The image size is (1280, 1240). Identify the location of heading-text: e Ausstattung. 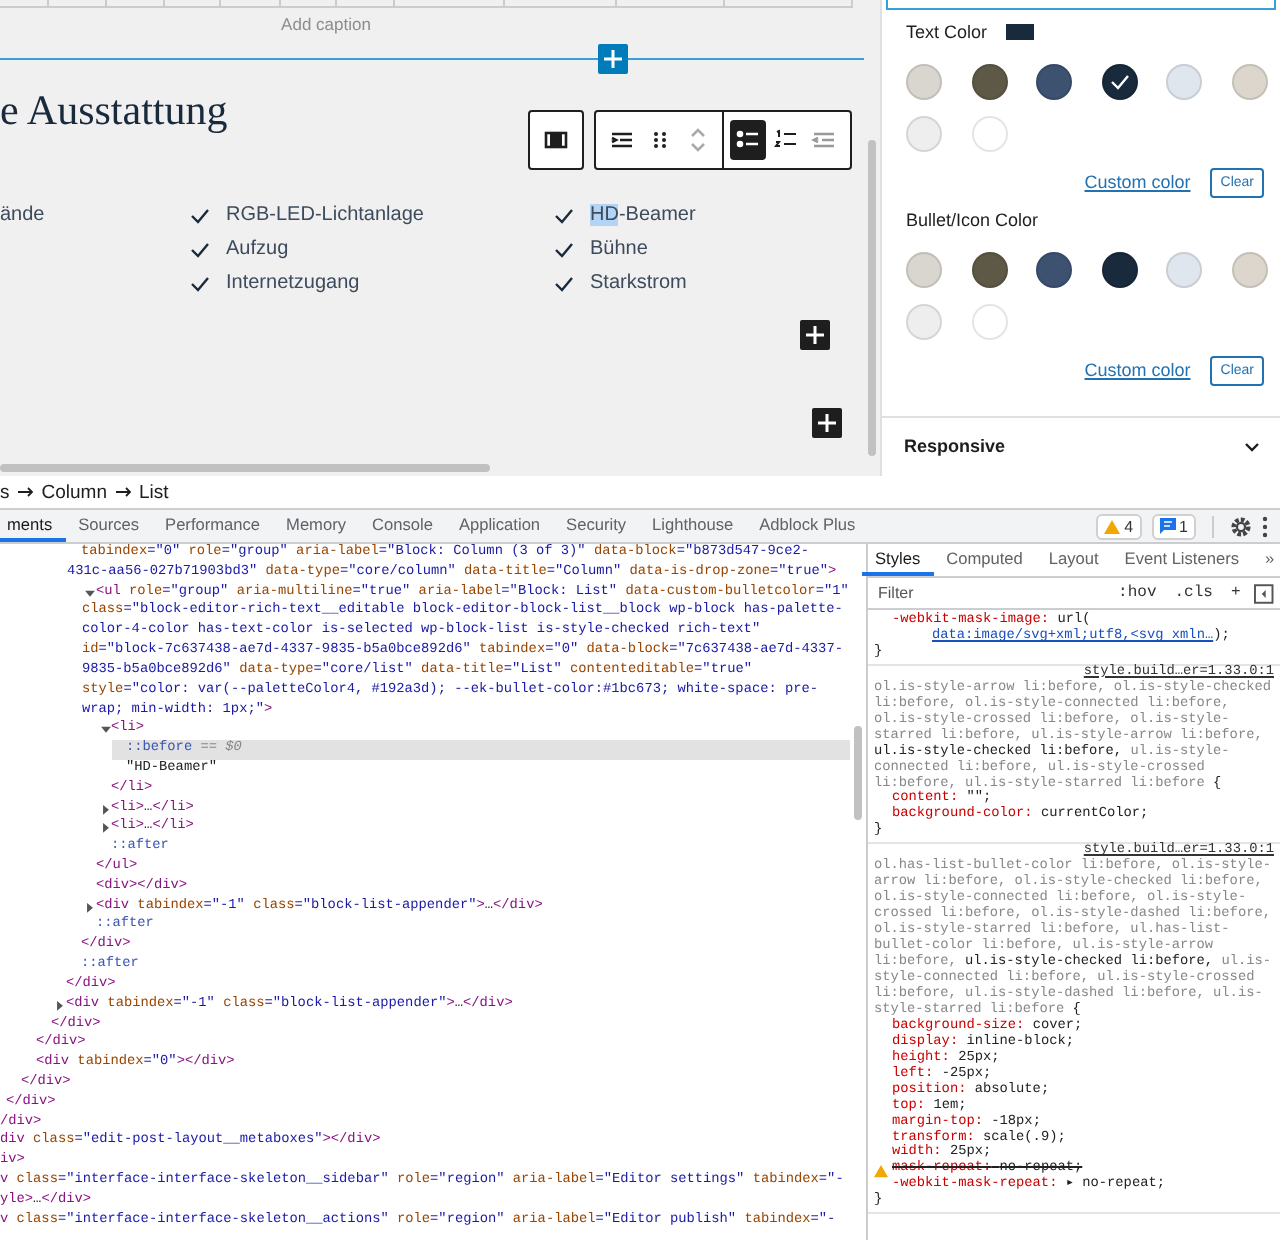
(115, 110).